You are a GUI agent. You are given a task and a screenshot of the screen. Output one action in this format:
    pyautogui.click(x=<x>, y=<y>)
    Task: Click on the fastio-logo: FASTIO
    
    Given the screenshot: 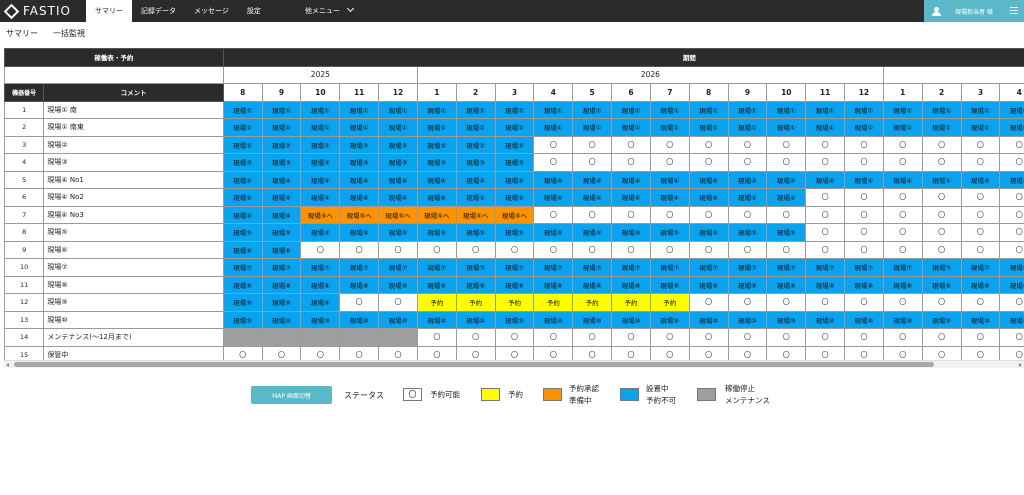 What is the action you would take?
    pyautogui.click(x=37, y=11)
    